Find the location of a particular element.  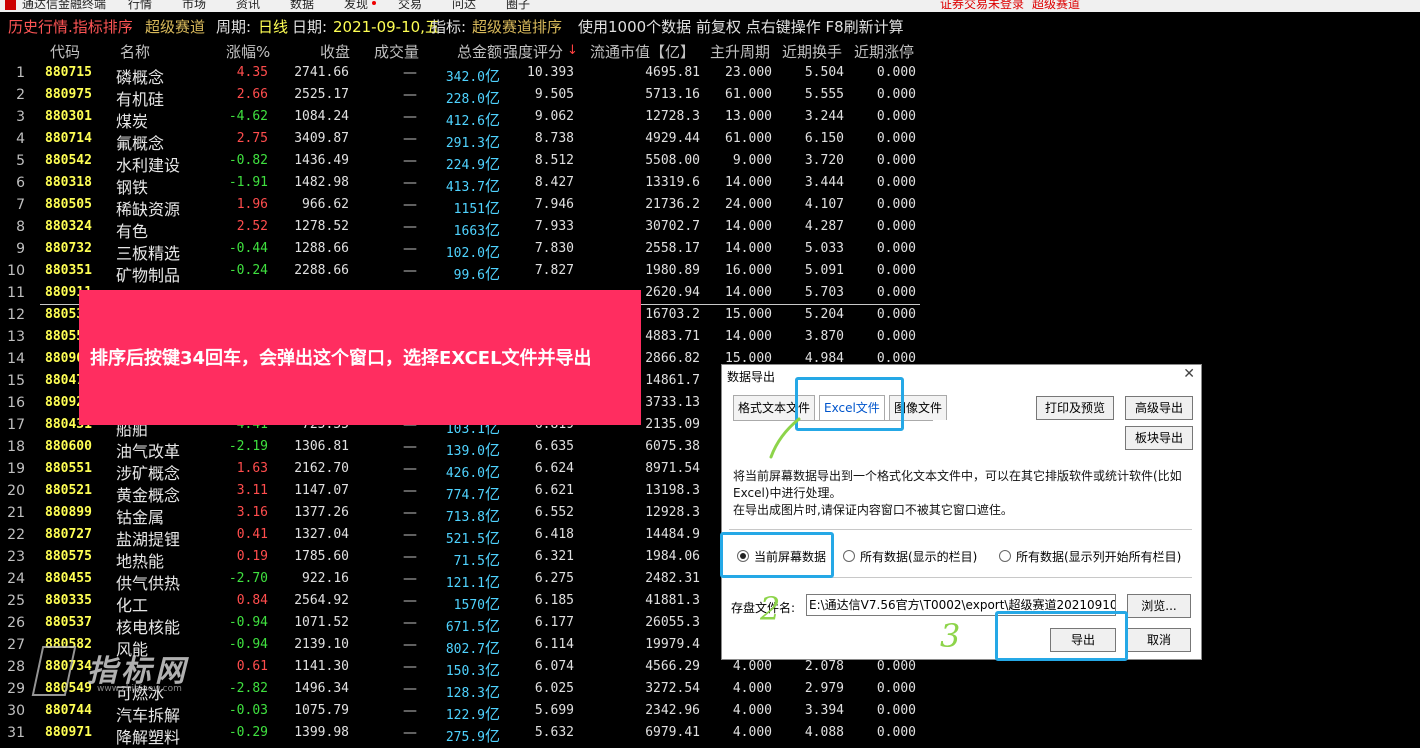

cell-mcap: 3272.54 is located at coordinates (672, 688).